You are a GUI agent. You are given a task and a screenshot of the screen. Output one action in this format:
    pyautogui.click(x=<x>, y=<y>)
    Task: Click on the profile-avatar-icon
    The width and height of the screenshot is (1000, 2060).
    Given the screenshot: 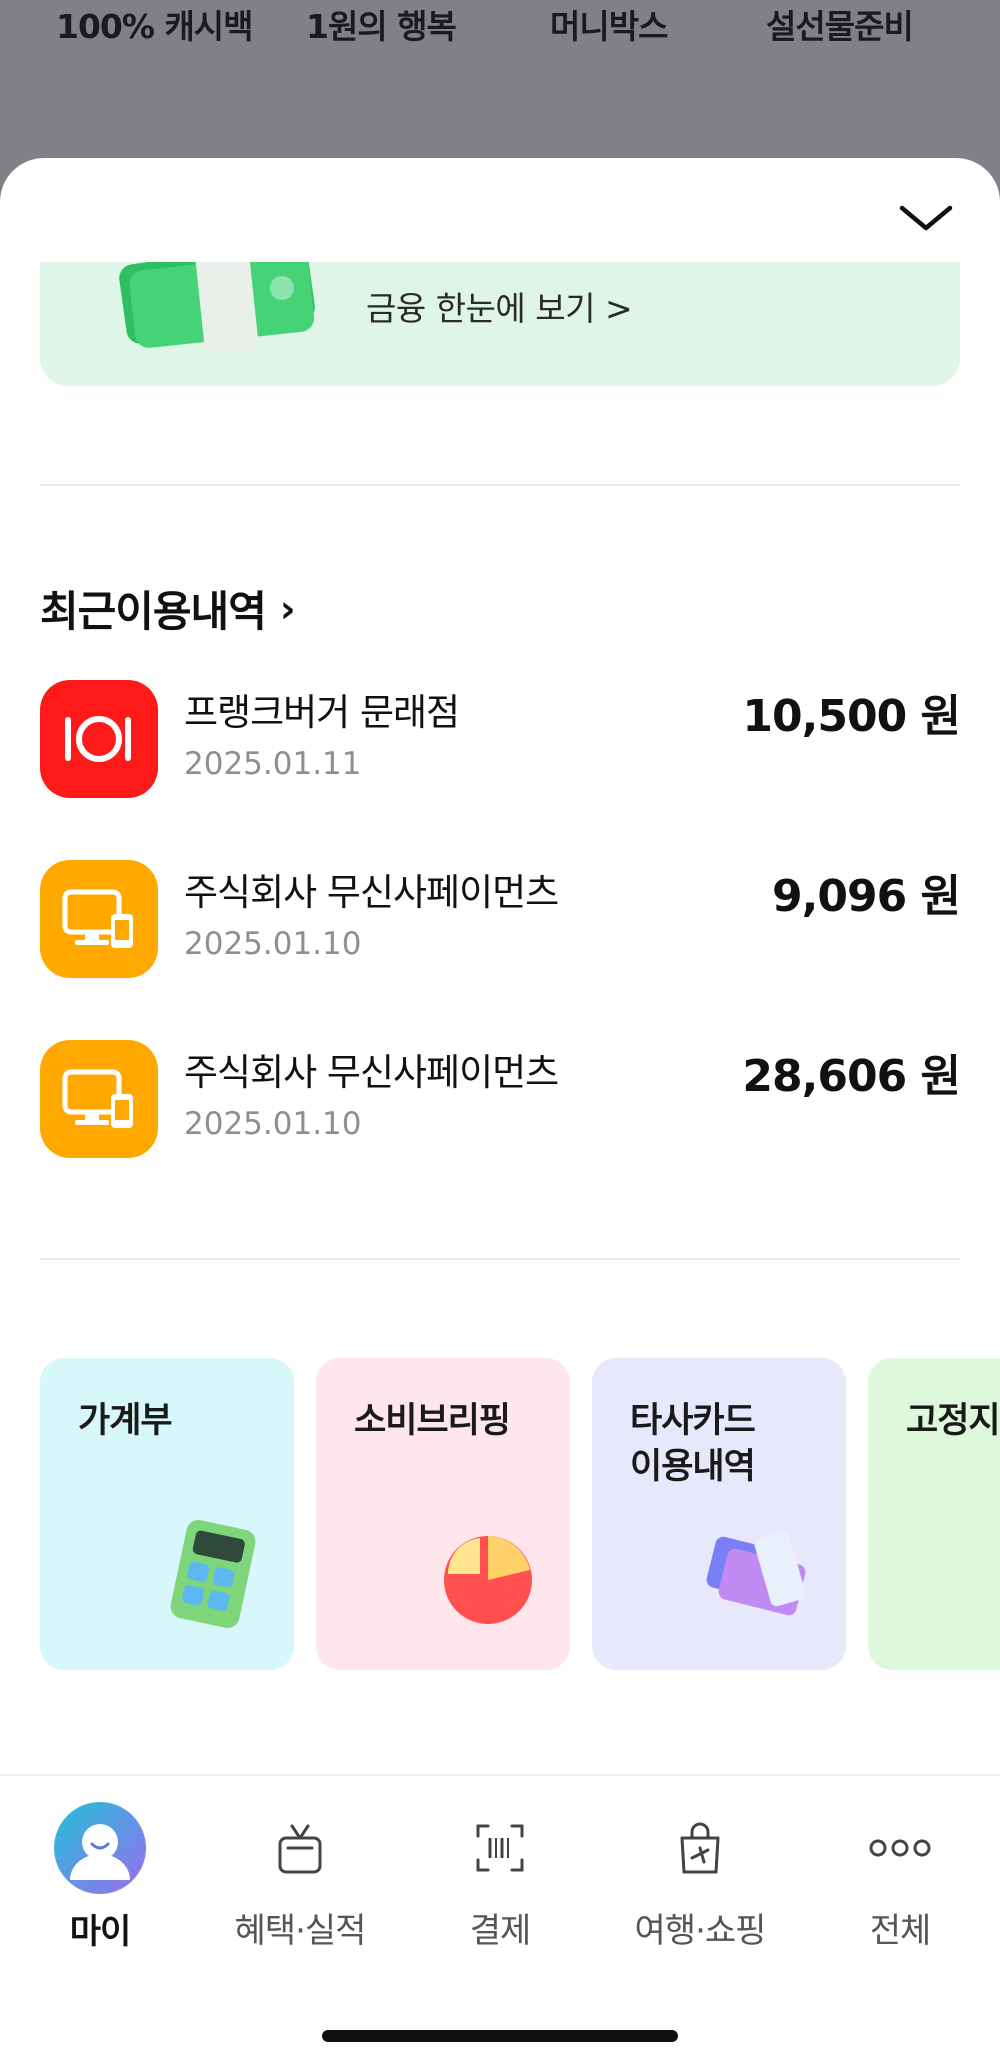 What is the action you would take?
    pyautogui.click(x=100, y=1848)
    